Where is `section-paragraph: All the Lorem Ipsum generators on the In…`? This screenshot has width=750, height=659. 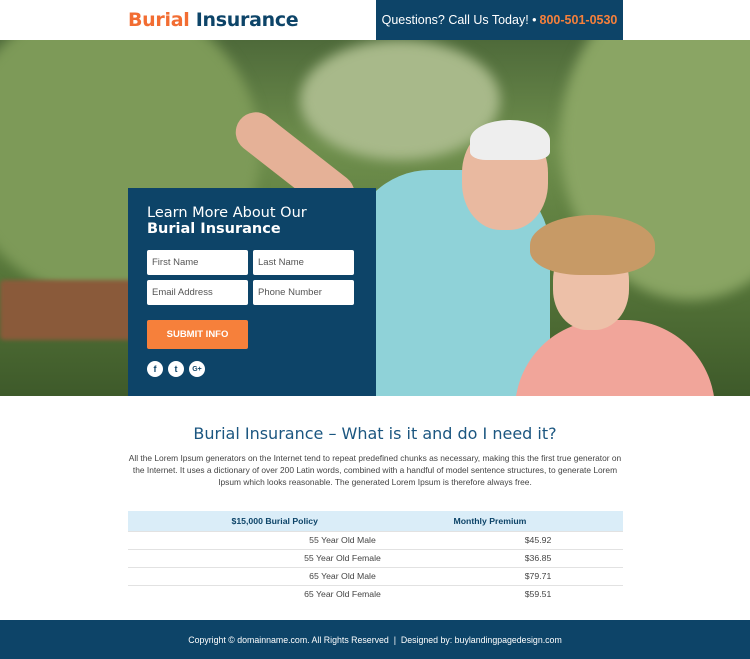
section-paragraph: All the Lorem Ipsum generators on the In… is located at coordinates (375, 470).